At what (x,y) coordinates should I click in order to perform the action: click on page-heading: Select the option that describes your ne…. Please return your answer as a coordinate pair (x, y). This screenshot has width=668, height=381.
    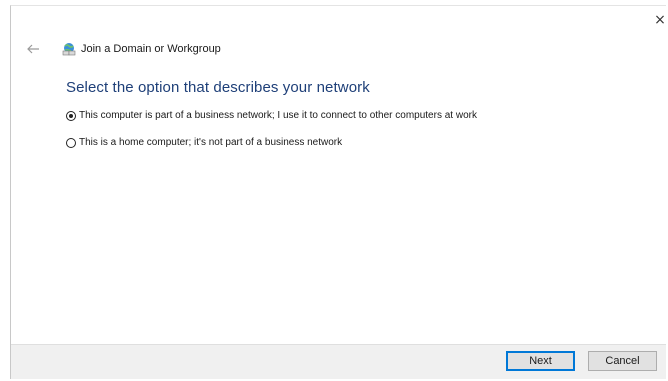
    Looking at the image, I should click on (218, 87).